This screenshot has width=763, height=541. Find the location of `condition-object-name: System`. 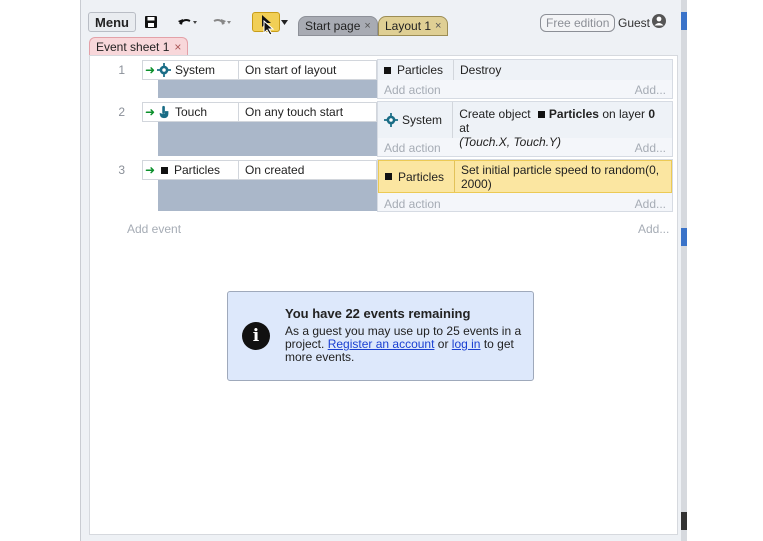

condition-object-name: System is located at coordinates (195, 70).